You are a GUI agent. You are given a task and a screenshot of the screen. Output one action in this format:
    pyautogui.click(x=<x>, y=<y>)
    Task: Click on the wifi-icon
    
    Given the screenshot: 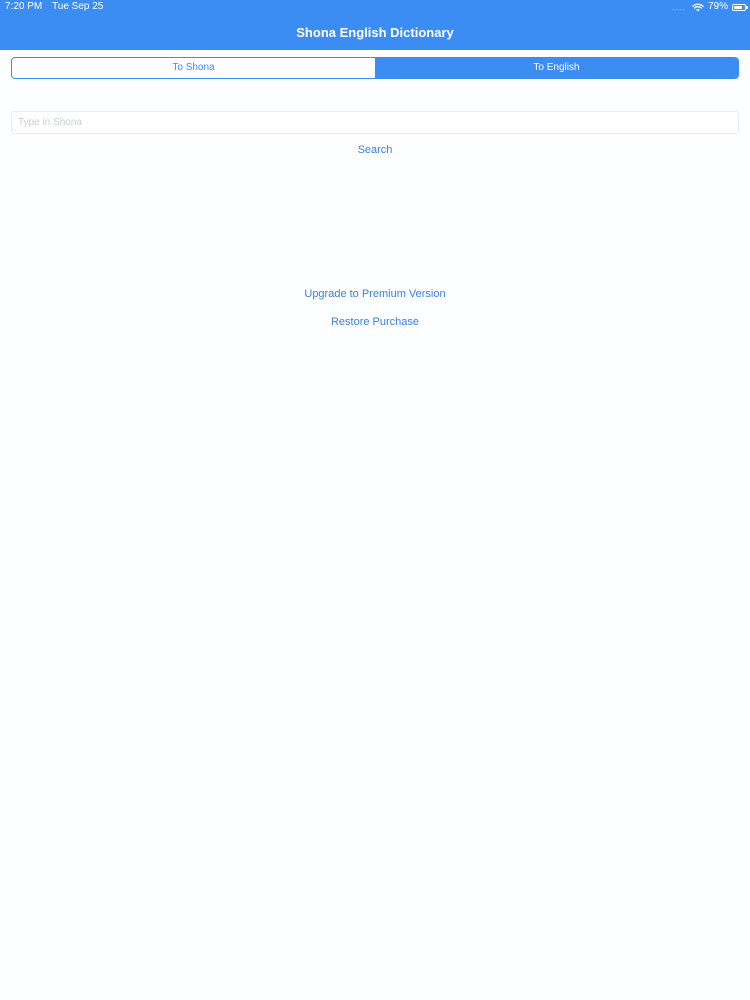 What is the action you would take?
    pyautogui.click(x=698, y=7)
    